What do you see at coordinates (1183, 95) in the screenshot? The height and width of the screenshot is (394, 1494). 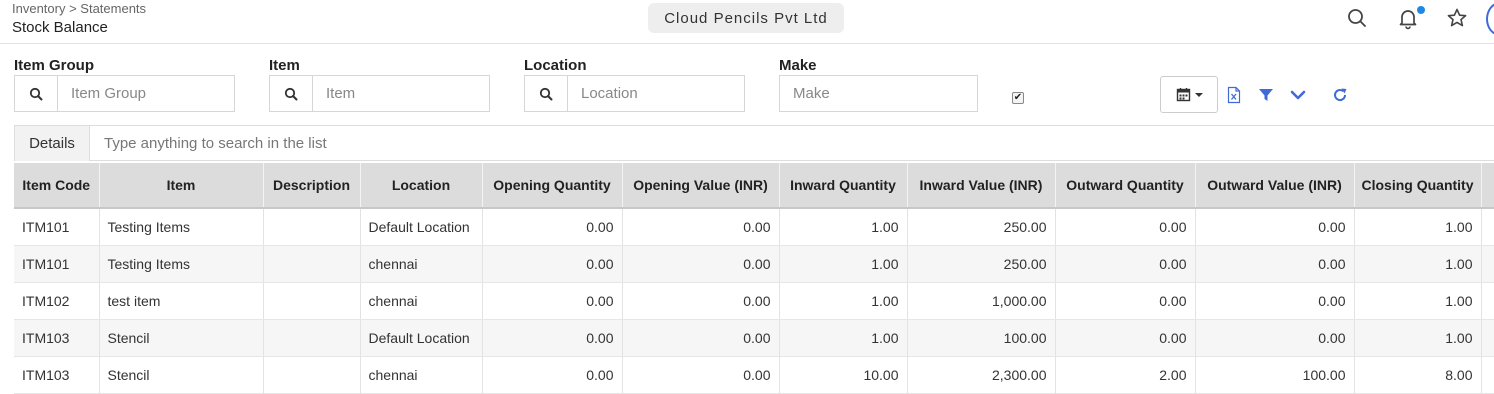 I see `calendar-icon` at bounding box center [1183, 95].